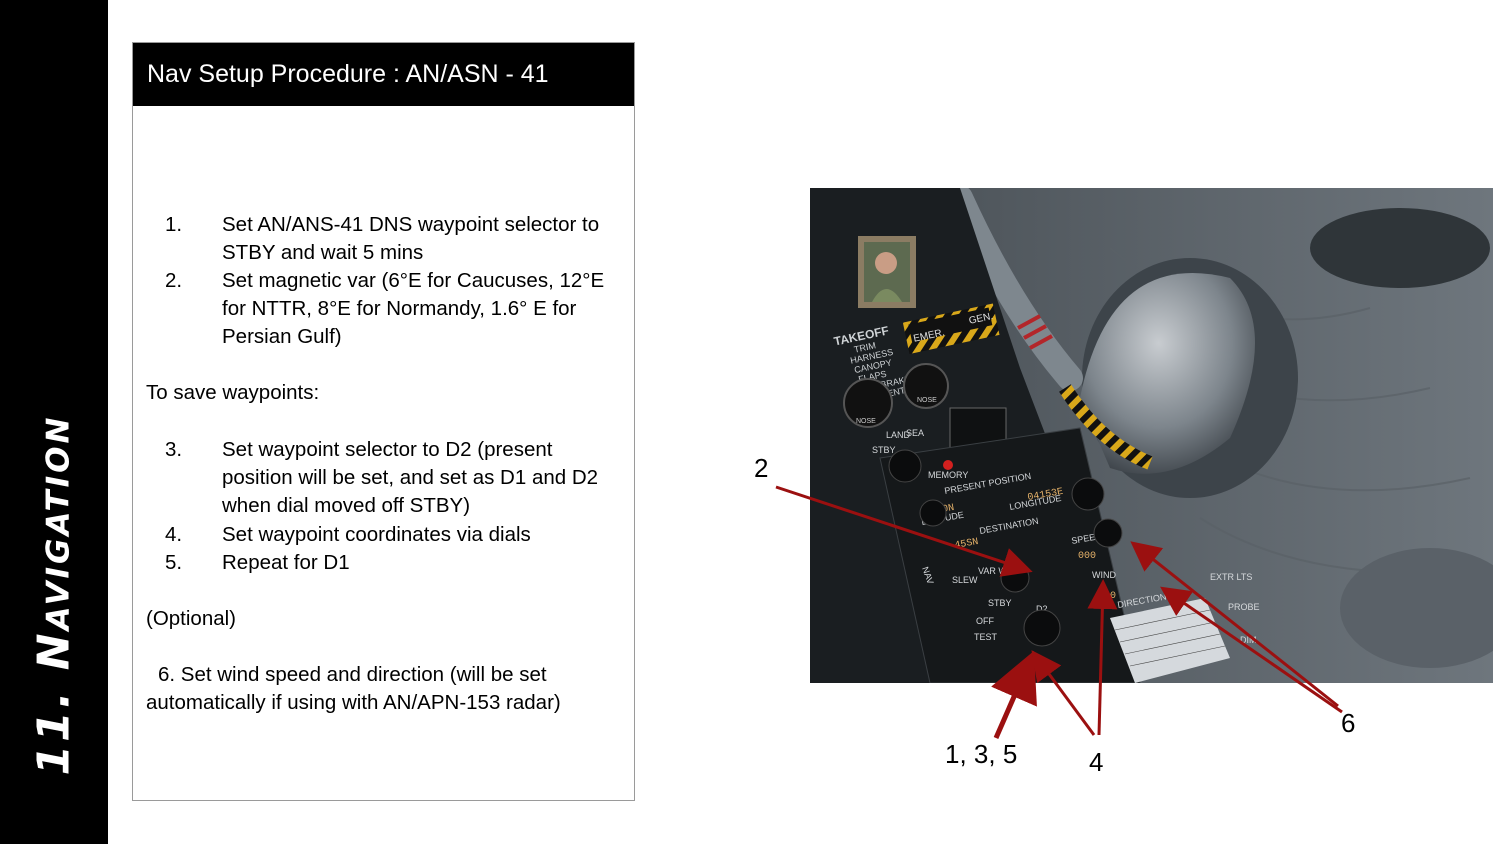  I want to click on arrow-4a, so click(1063, 693).